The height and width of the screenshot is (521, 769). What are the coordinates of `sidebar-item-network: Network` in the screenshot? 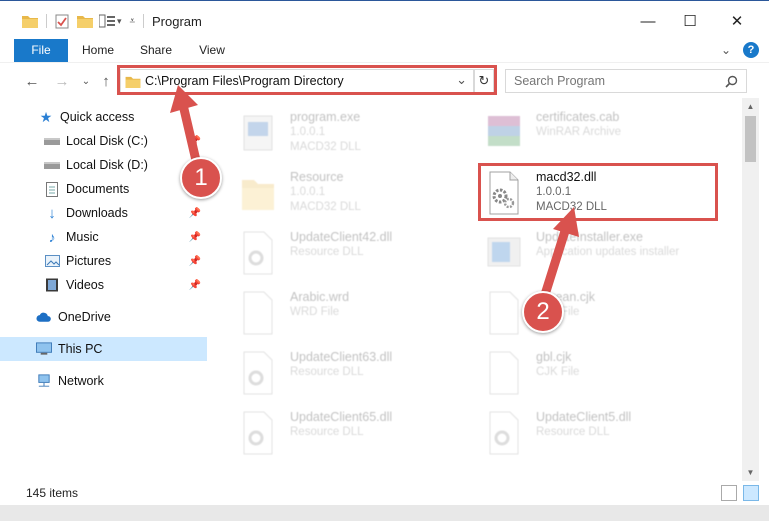 It's located at (103, 381).